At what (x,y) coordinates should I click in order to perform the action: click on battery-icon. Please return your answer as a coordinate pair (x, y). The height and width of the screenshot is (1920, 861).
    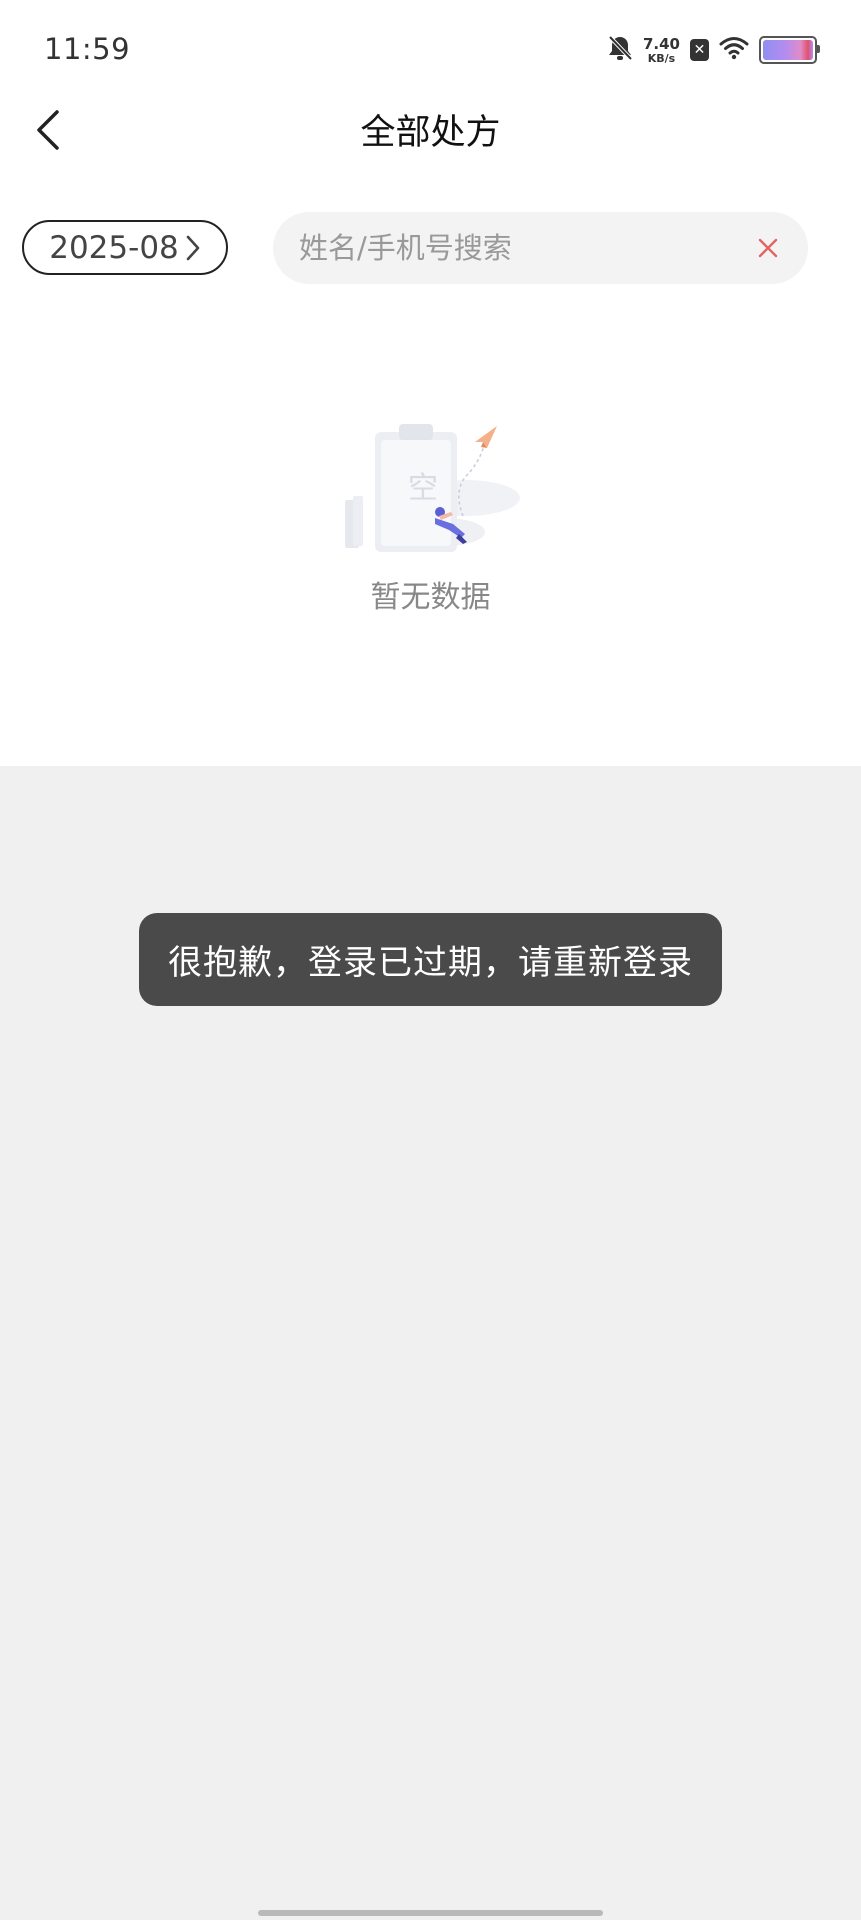
    Looking at the image, I should click on (789, 50).